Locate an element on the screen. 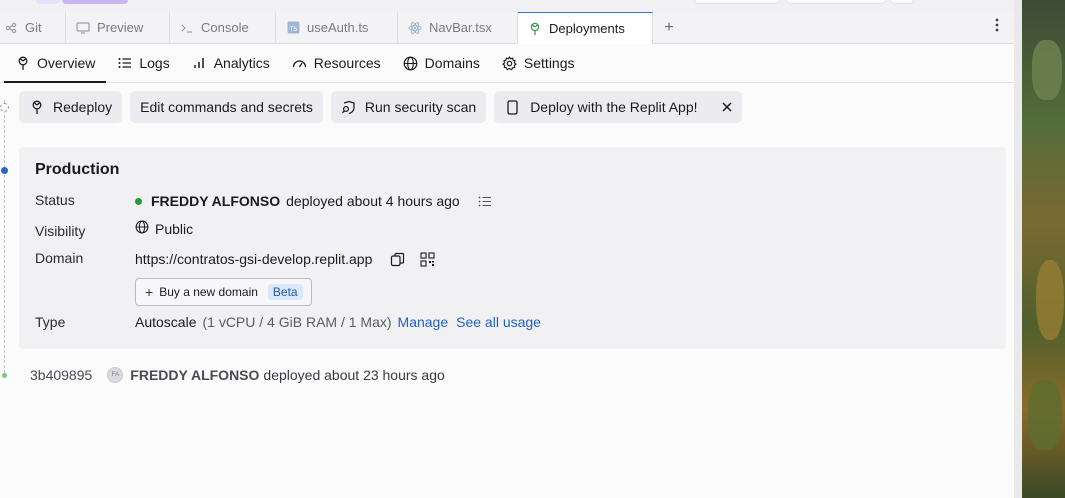  tab-options-button is located at coordinates (997, 27).